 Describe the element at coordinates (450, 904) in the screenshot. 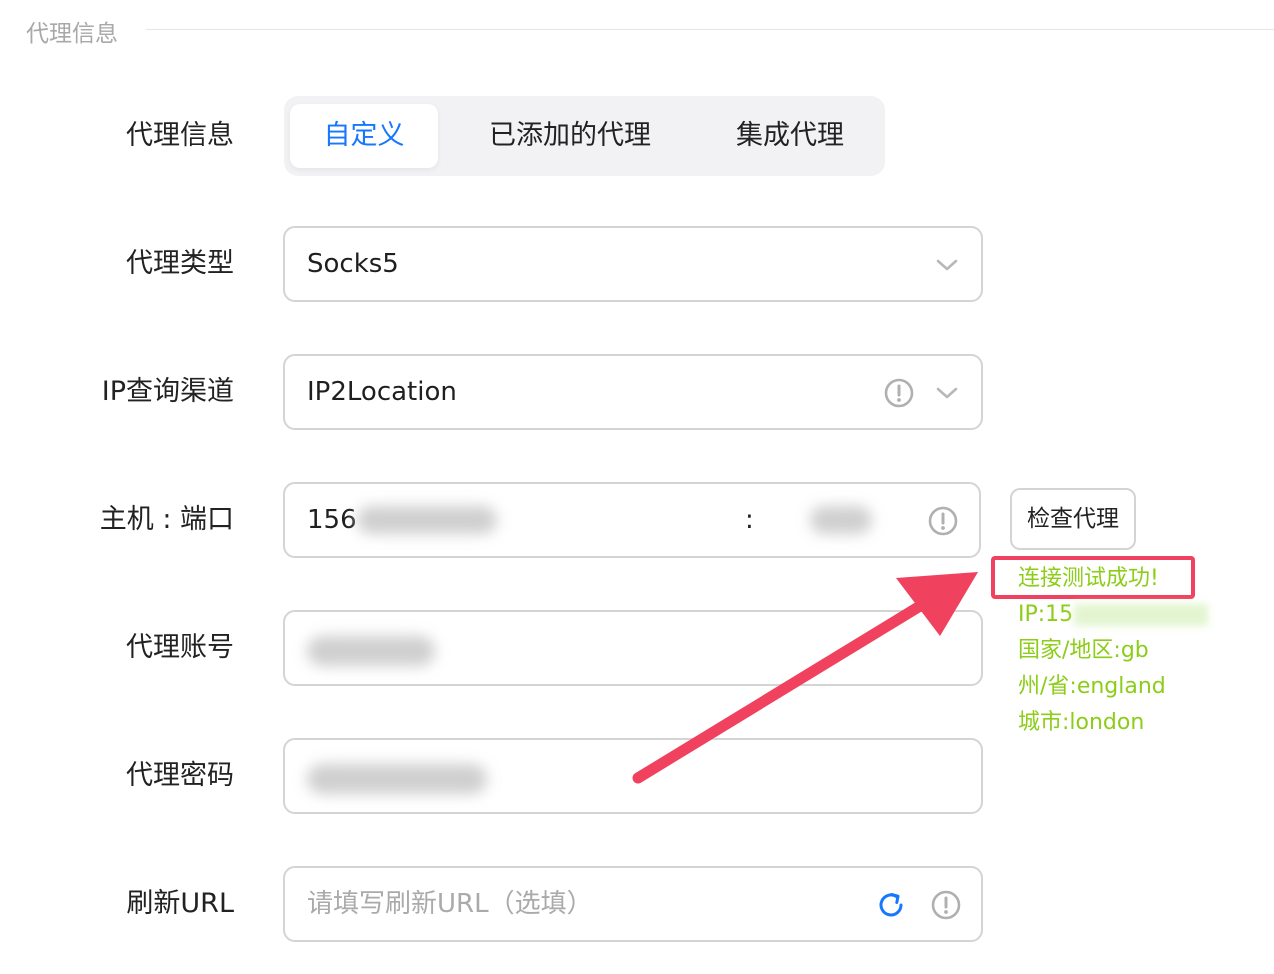

I see `refresh-url-placeholder: 请填写刷新URL（选填）` at that location.